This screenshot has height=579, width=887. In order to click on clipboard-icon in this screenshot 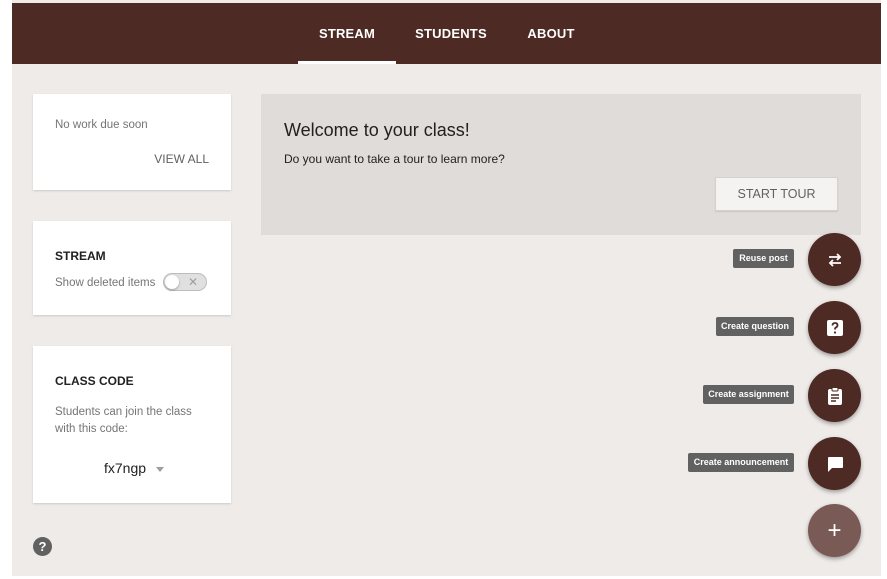, I will do `click(834, 395)`.